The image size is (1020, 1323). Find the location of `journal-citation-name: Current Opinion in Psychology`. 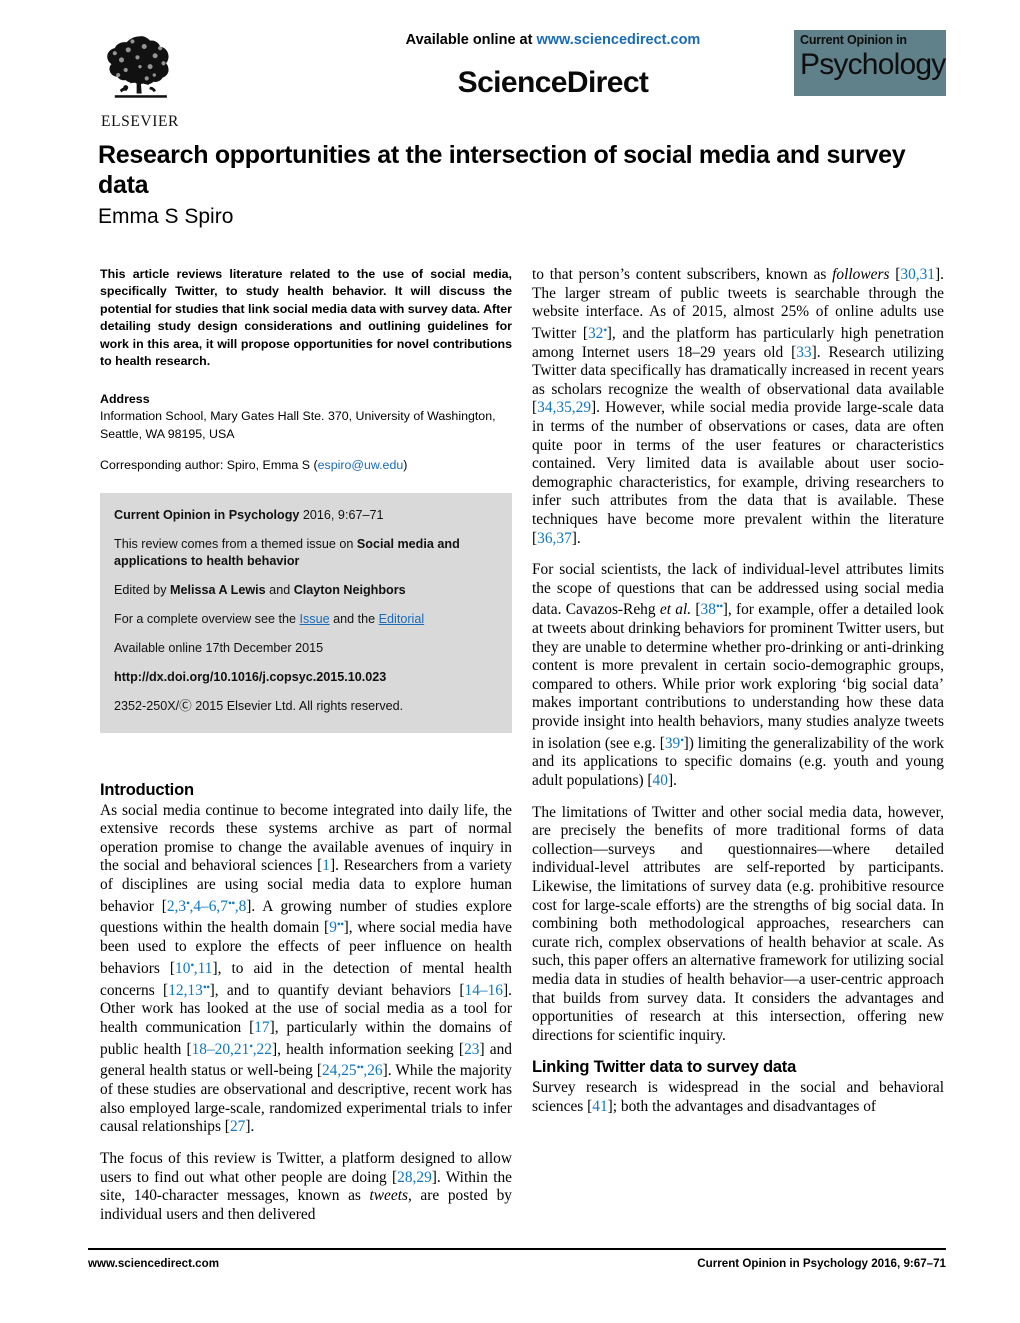

journal-citation-name: Current Opinion in Psychology is located at coordinates (207, 514).